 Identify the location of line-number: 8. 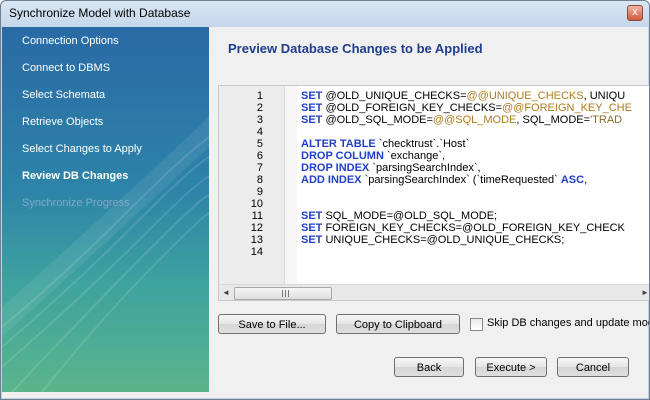
(259, 180).